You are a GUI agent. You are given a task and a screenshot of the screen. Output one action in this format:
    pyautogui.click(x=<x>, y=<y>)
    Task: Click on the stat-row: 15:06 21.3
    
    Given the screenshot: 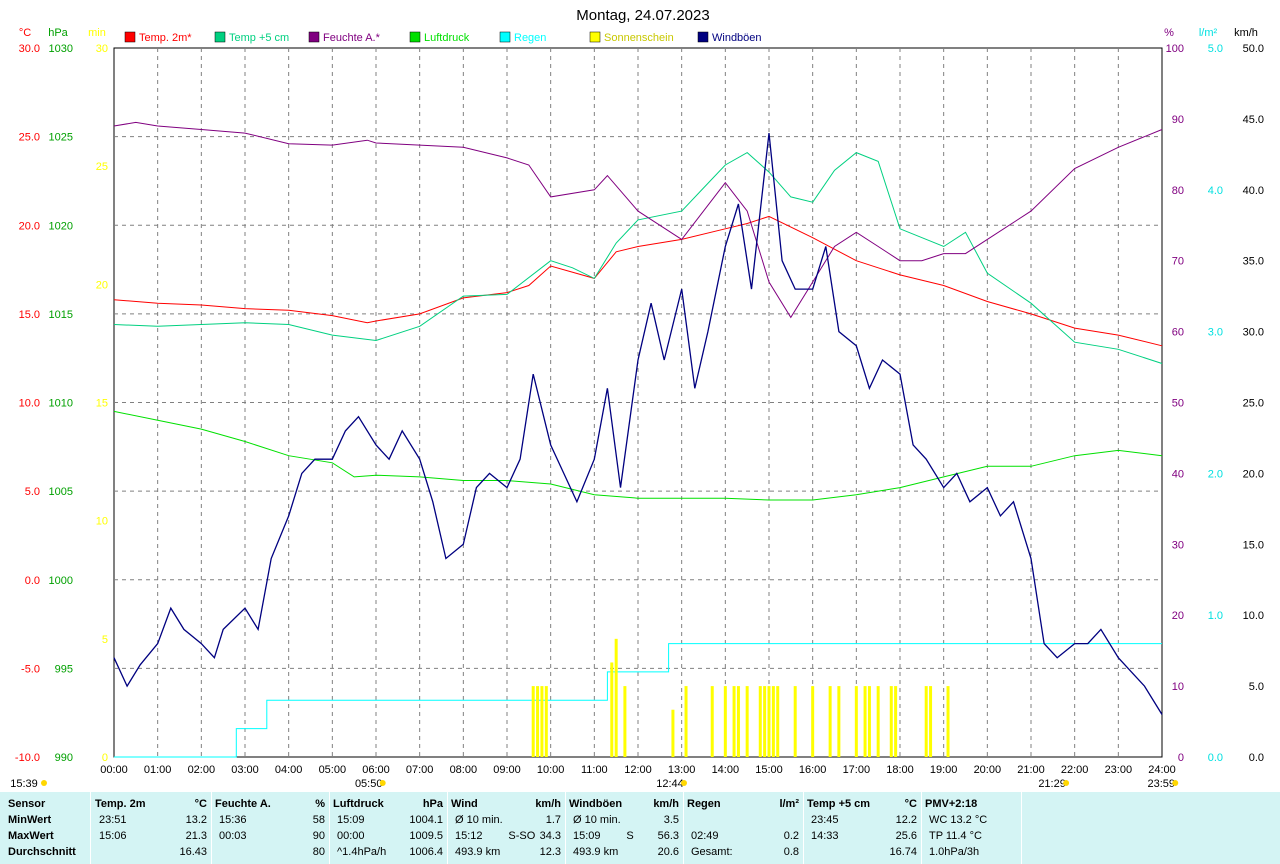 What is the action you would take?
    pyautogui.click(x=151, y=836)
    